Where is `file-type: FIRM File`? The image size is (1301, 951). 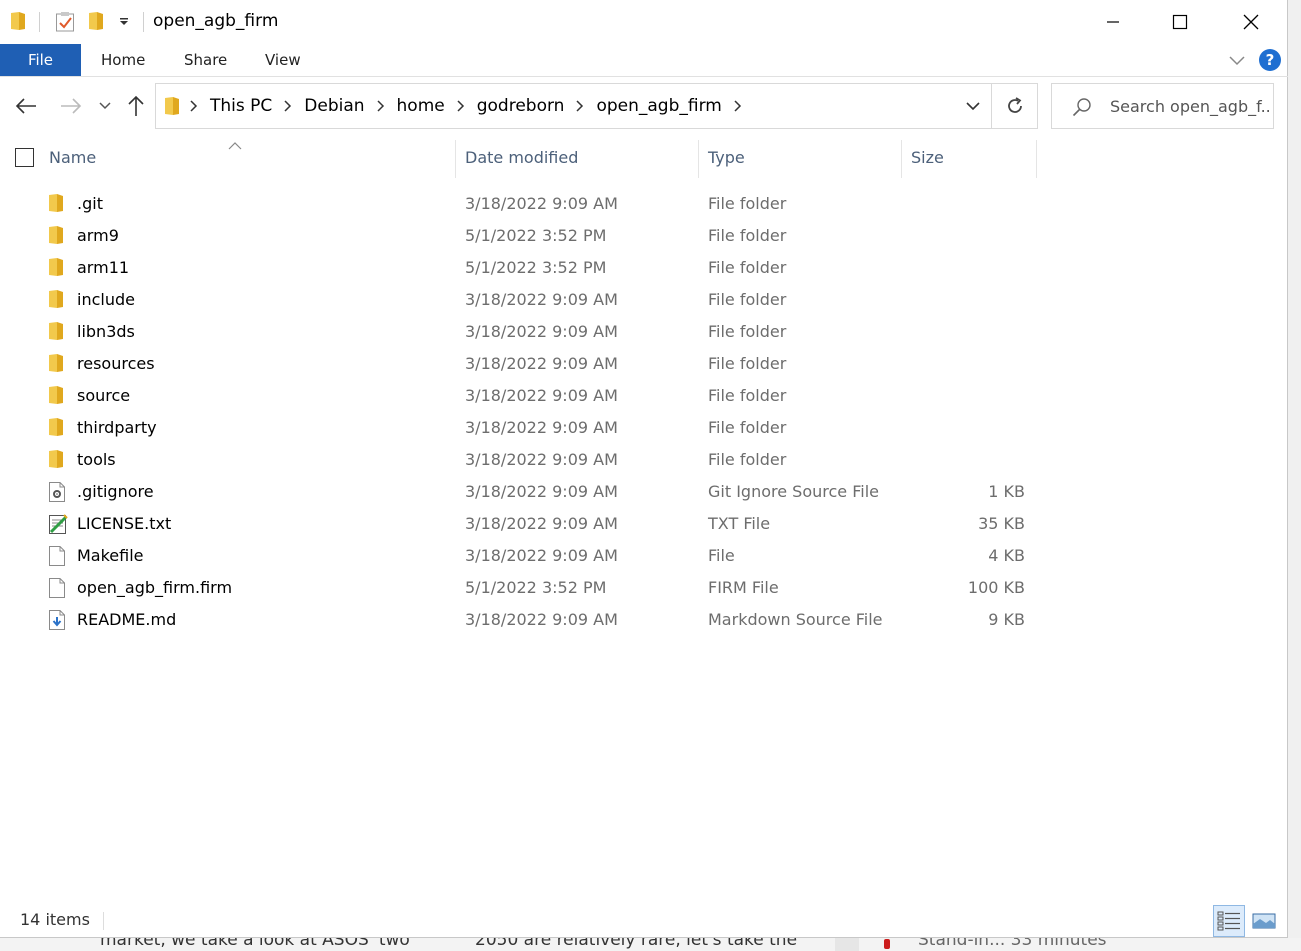 file-type: FIRM File is located at coordinates (743, 587).